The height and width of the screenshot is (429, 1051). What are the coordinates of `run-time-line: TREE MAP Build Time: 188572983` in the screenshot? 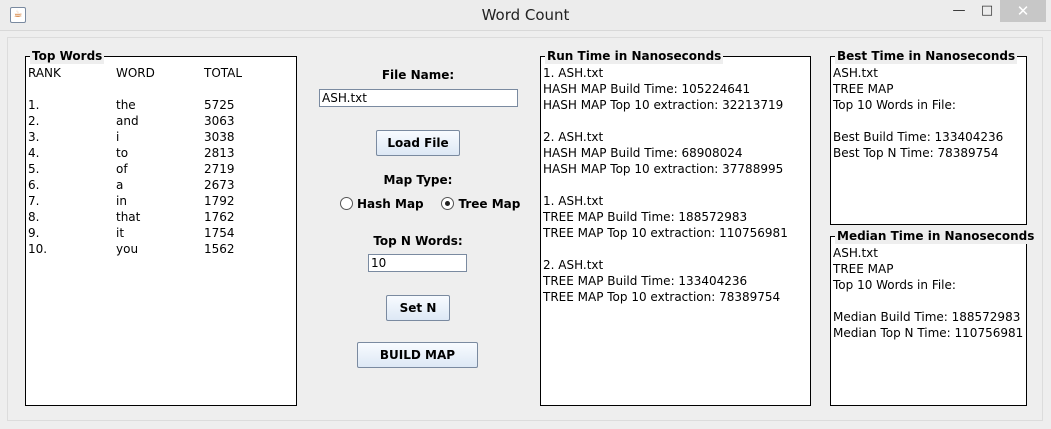 It's located at (645, 217).